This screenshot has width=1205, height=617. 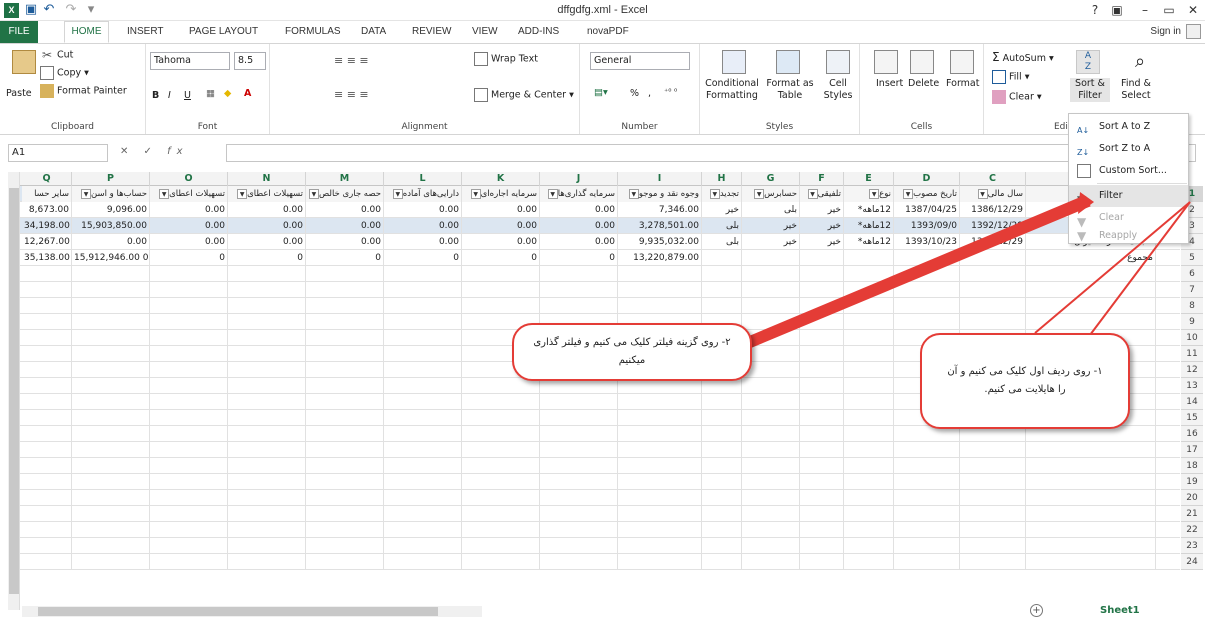 What do you see at coordinates (1192, 258) in the screenshot?
I see `row-header: 5` at bounding box center [1192, 258].